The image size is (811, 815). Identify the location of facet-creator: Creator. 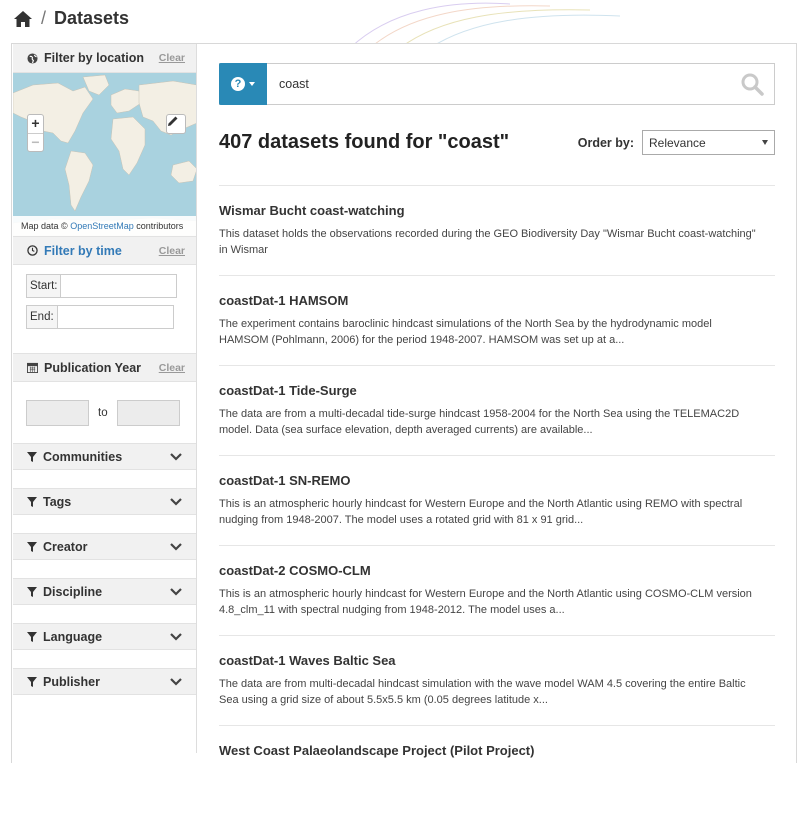
(104, 546).